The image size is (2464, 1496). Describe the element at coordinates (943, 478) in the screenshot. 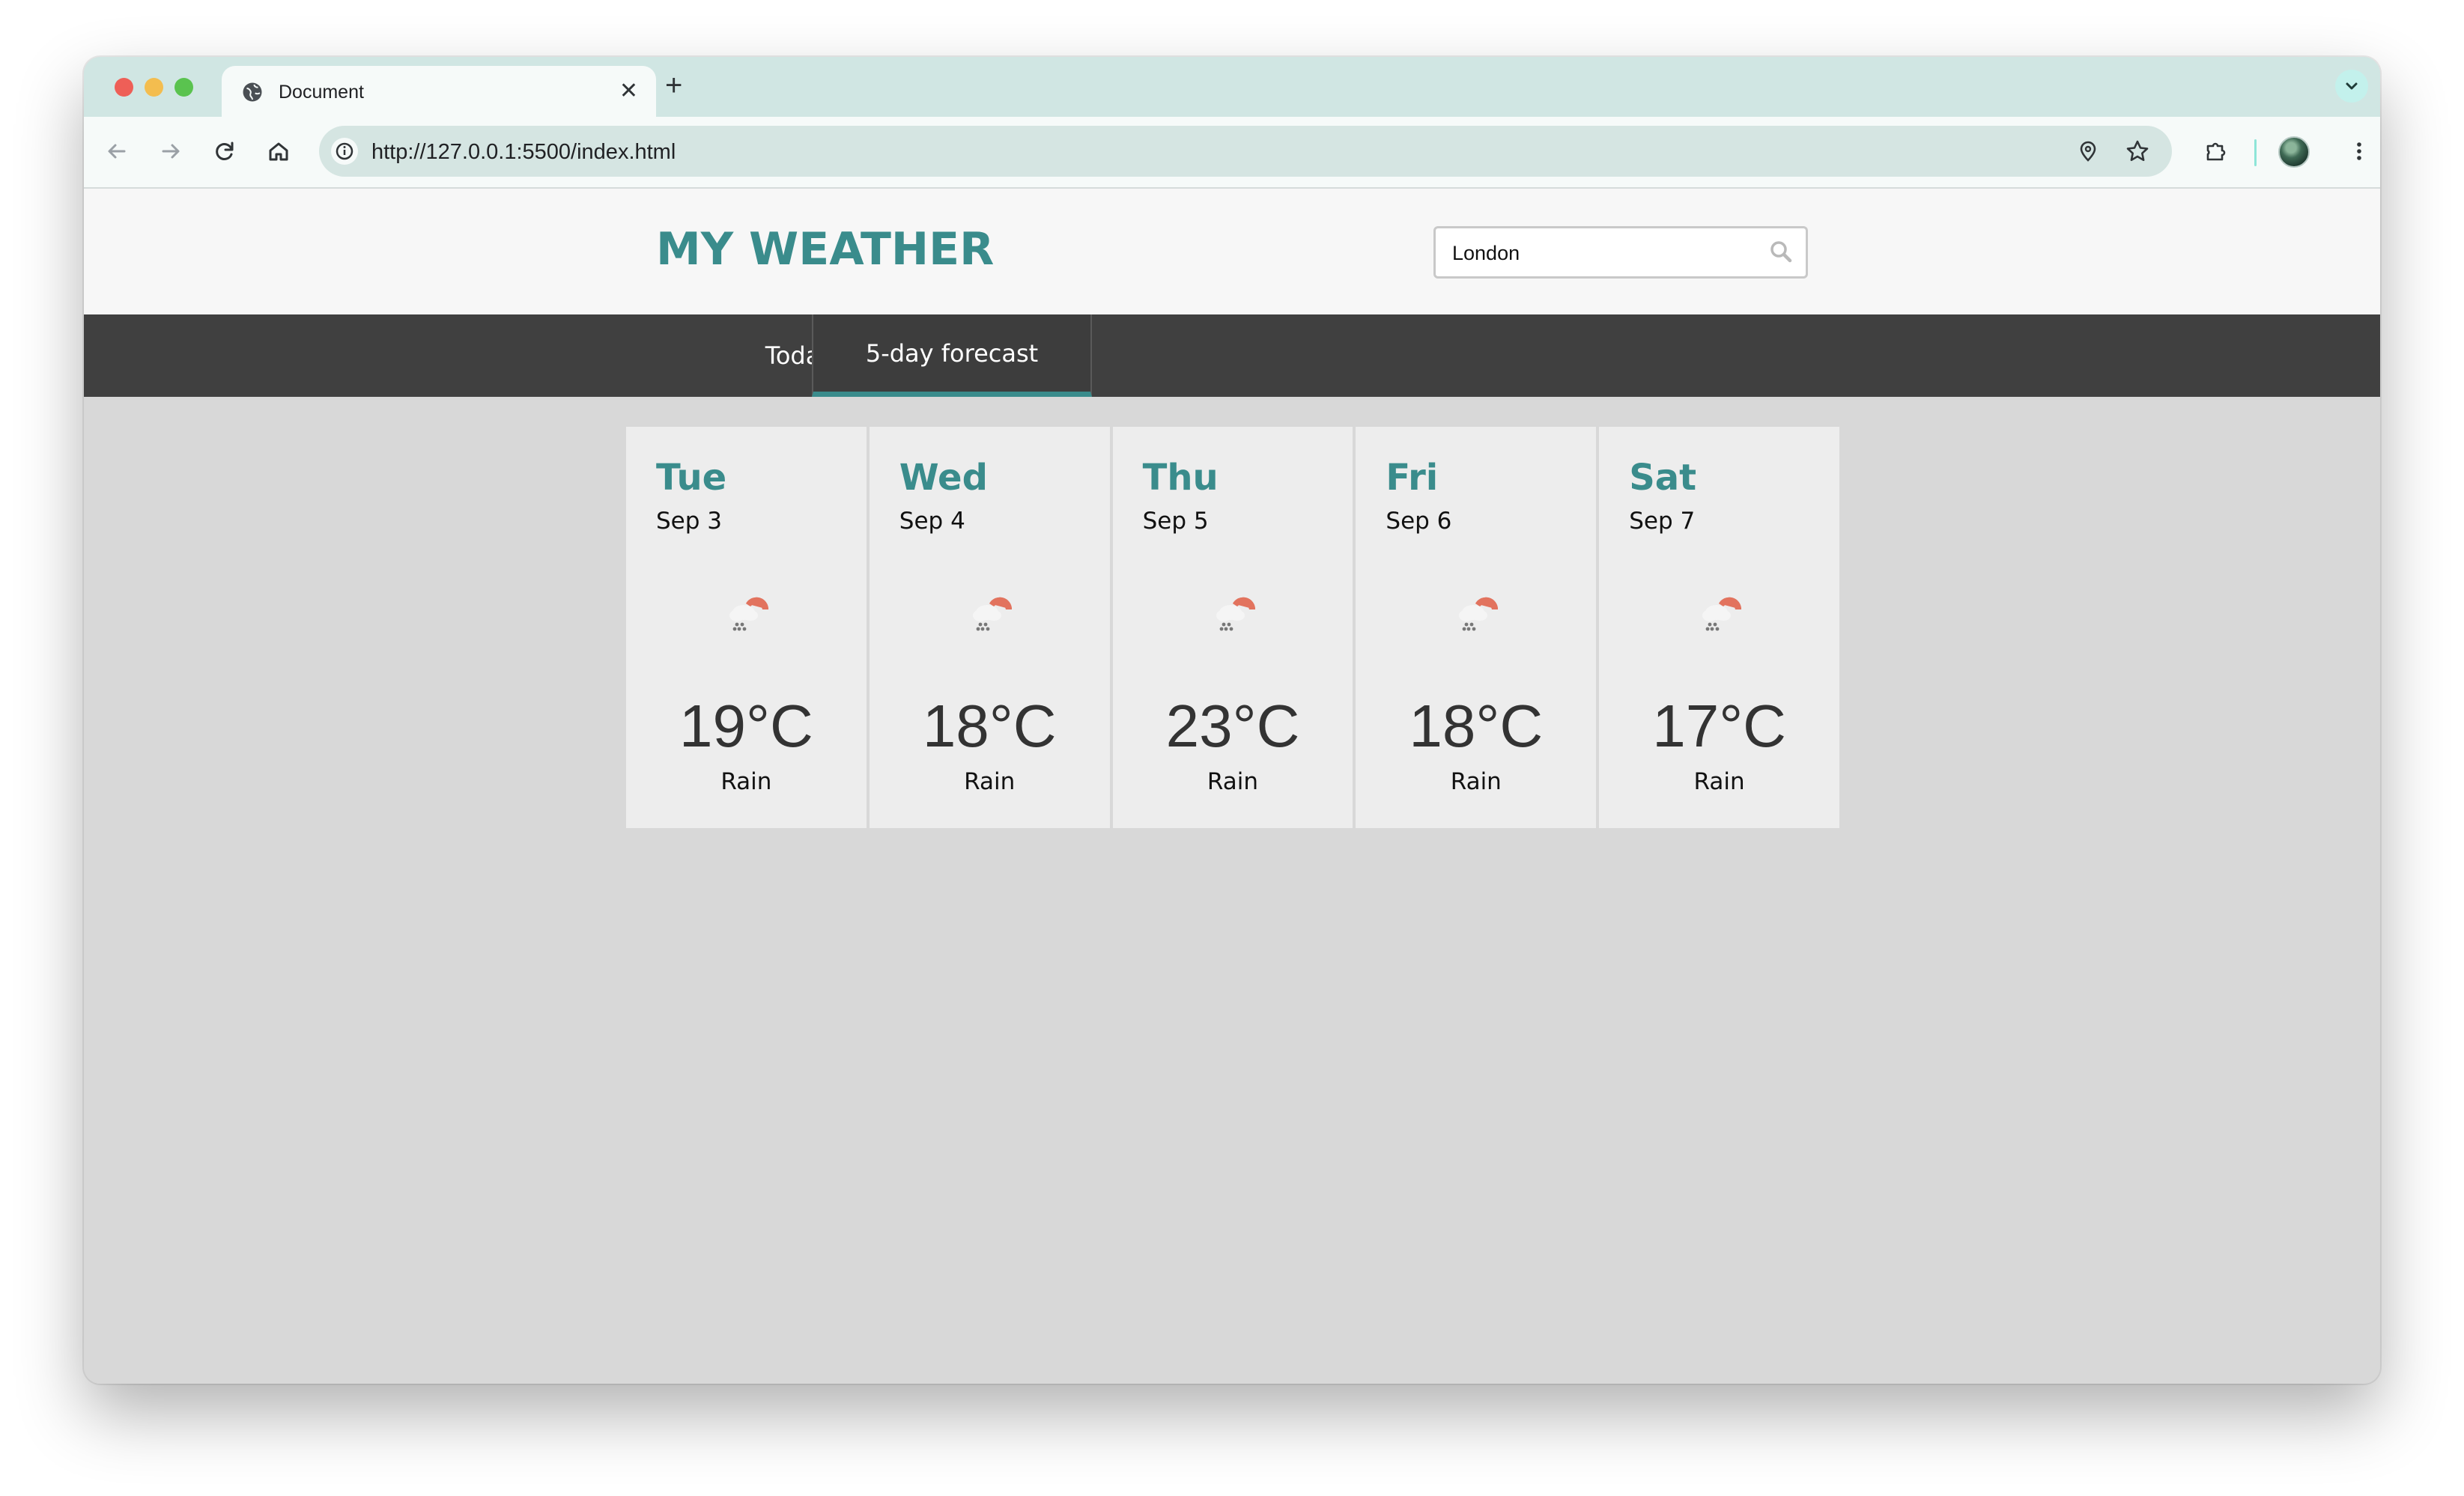

I see `forecast-day: Wed` at that location.